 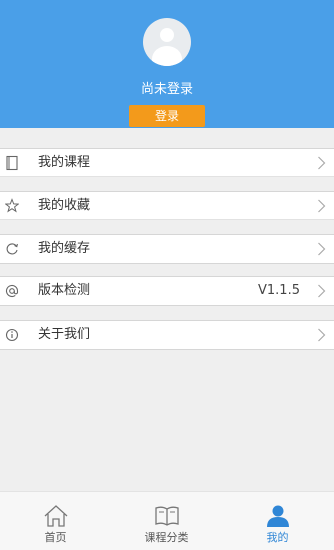 What do you see at coordinates (64, 290) in the screenshot?
I see `menu-item-label: 版本检测` at bounding box center [64, 290].